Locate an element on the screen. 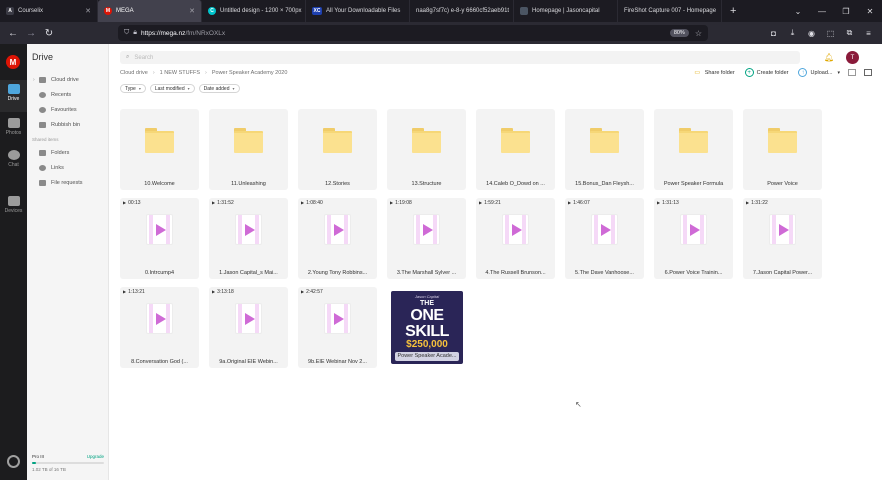 Image resolution: width=882 pixels, height=480 pixels. filter-last-modified: Last modified ▾ is located at coordinates (172, 88).